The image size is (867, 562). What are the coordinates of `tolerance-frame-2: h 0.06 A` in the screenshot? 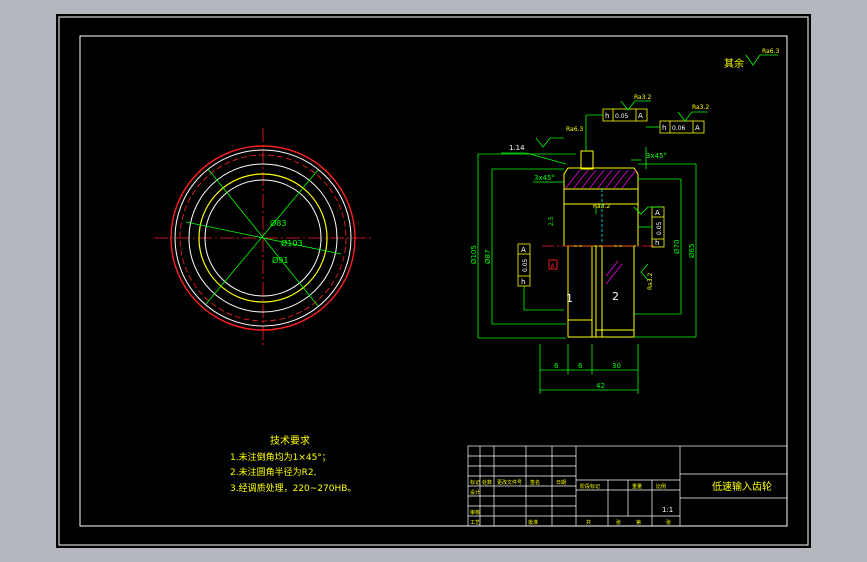 It's located at (675, 127).